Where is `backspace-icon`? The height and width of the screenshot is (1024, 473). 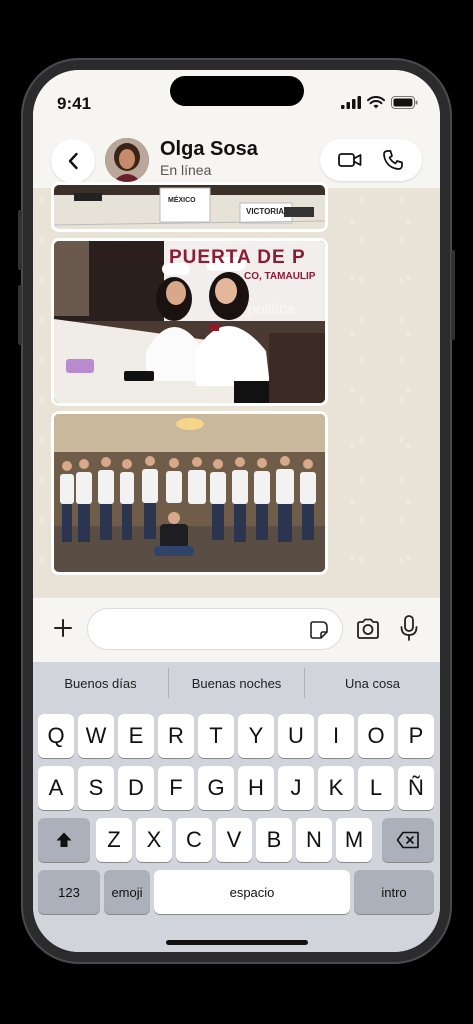
backspace-icon is located at coordinates (407, 840).